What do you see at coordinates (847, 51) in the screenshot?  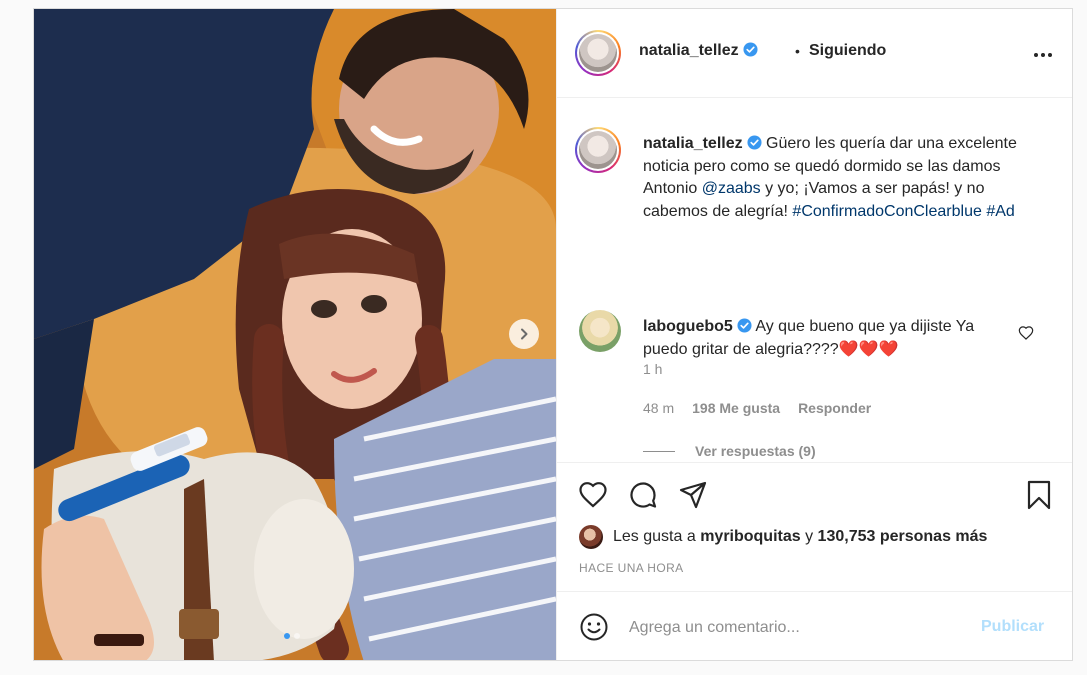 I see `following-button: Siguiendo` at bounding box center [847, 51].